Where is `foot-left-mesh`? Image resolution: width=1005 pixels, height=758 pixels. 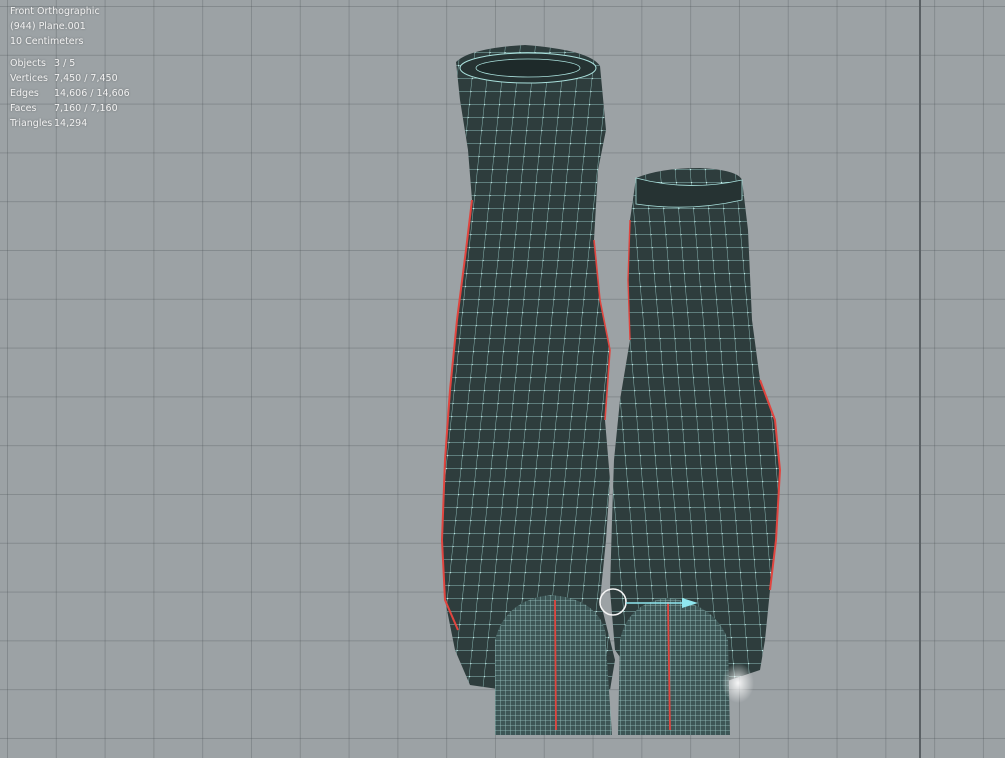 foot-left-mesh is located at coordinates (553, 665).